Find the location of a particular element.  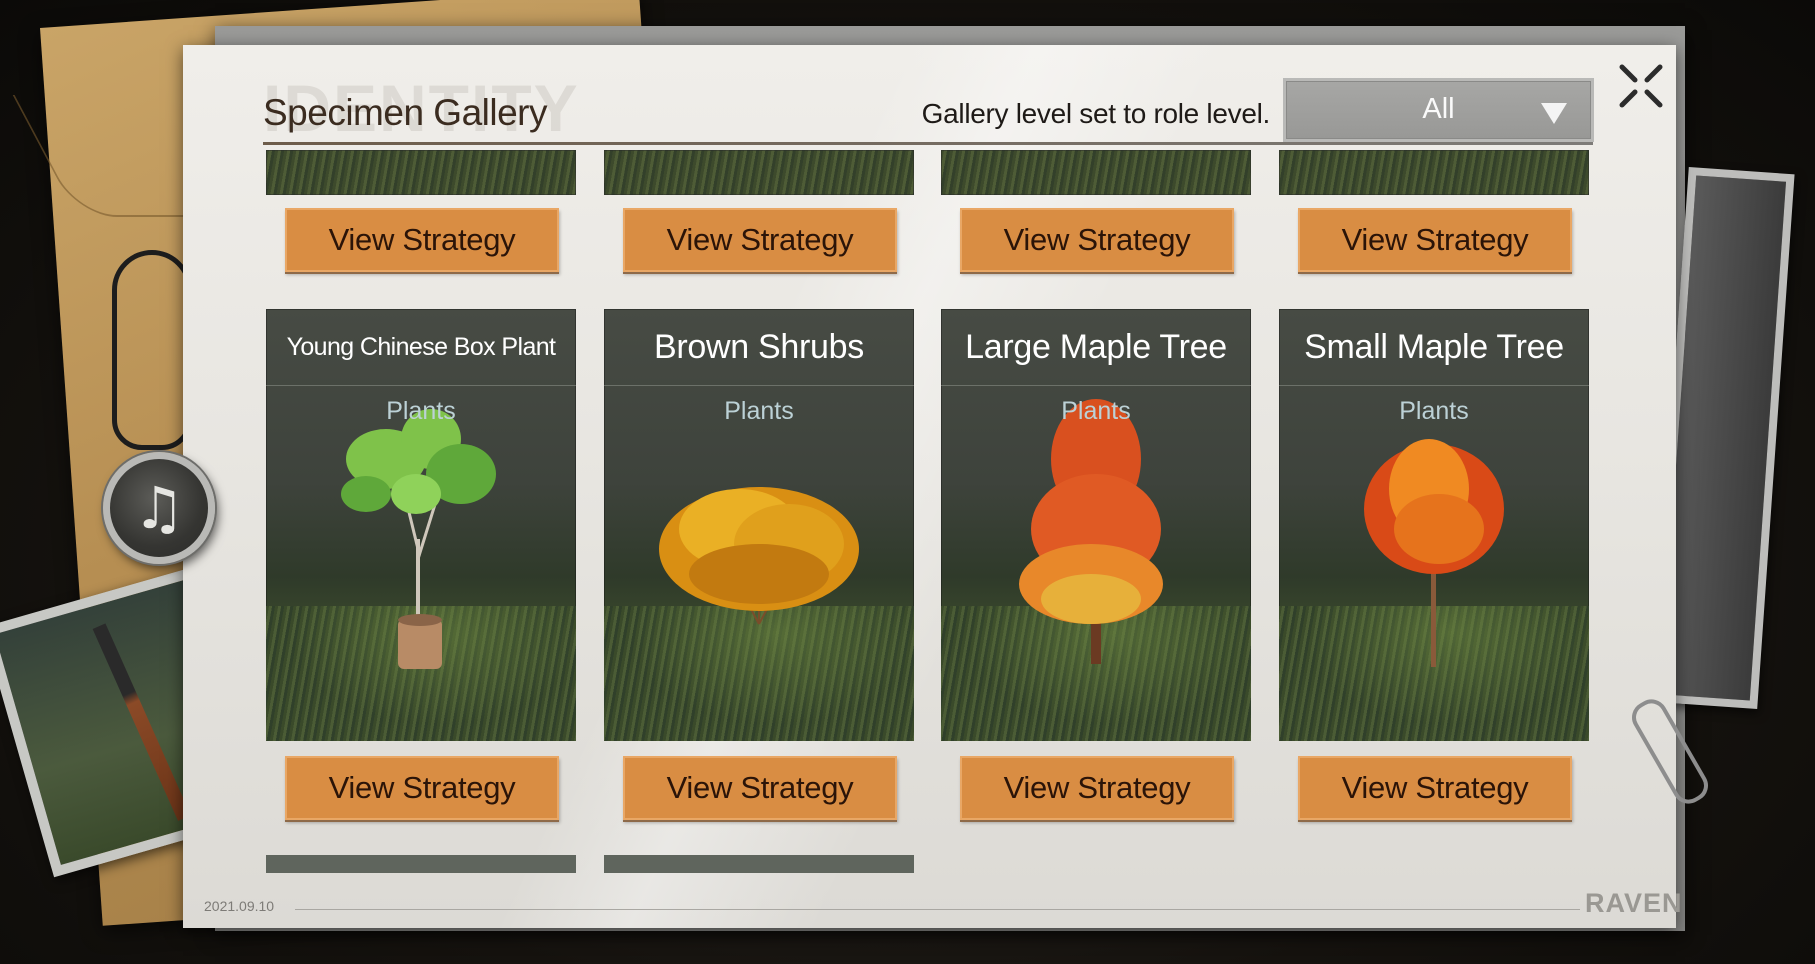

page-title: Specimen Gallery is located at coordinates (405, 112).